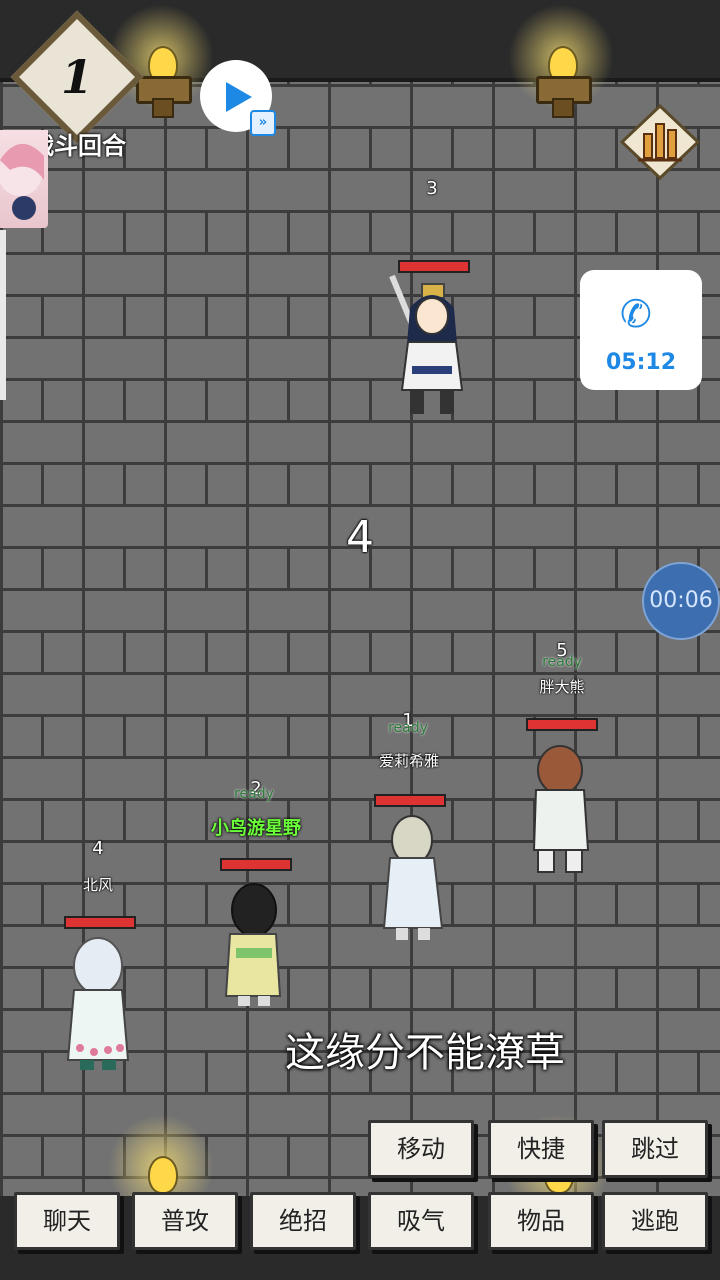 The width and height of the screenshot is (720, 1280). Describe the element at coordinates (303, 1221) in the screenshot. I see `ultimate-button: 绝招` at that location.